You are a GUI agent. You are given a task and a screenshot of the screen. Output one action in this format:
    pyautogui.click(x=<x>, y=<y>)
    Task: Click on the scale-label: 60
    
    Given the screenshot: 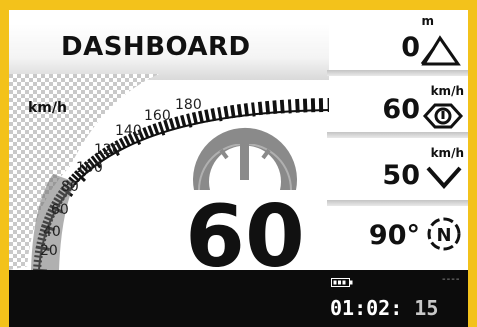 What is the action you would take?
    pyautogui.click(x=60, y=210)
    